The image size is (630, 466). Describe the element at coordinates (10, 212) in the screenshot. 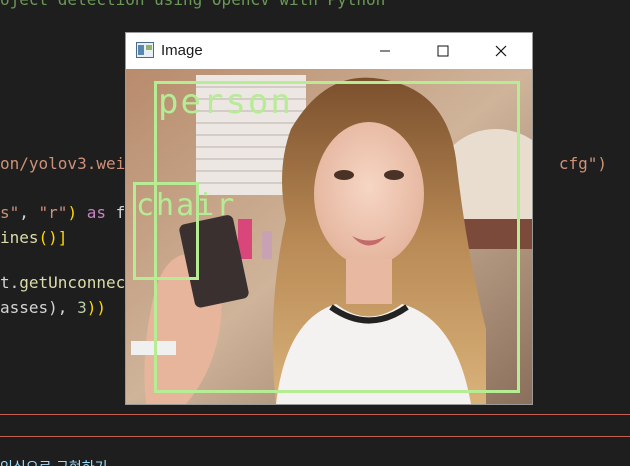

I see `code-token-classes-file: s"` at that location.